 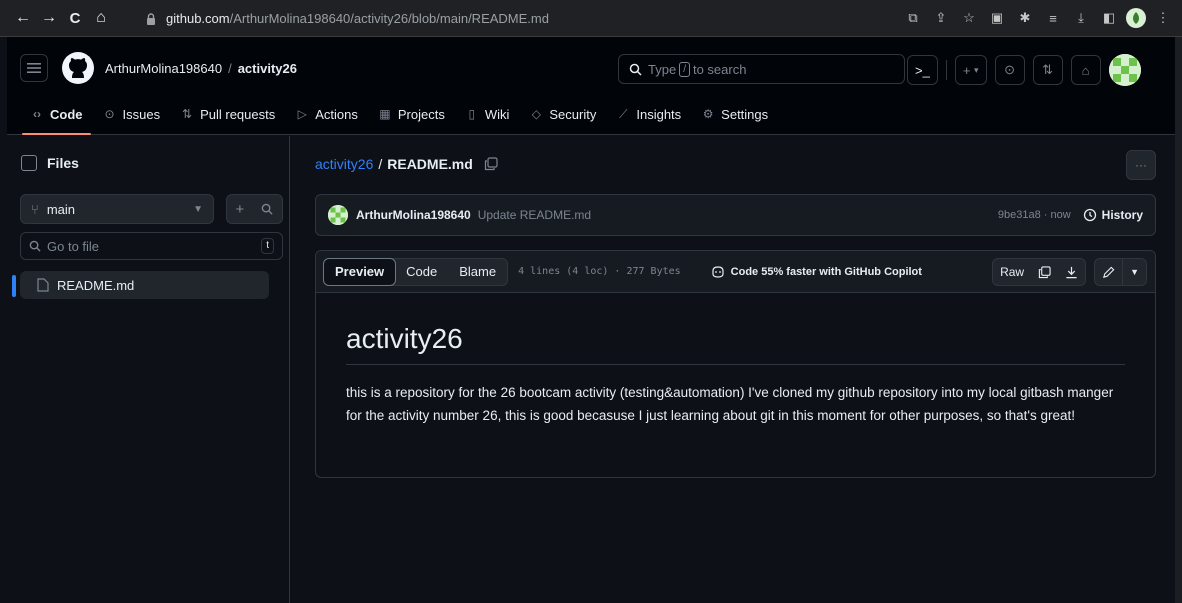 What do you see at coordinates (421, 114) in the screenshot?
I see `tab-label: Projects` at bounding box center [421, 114].